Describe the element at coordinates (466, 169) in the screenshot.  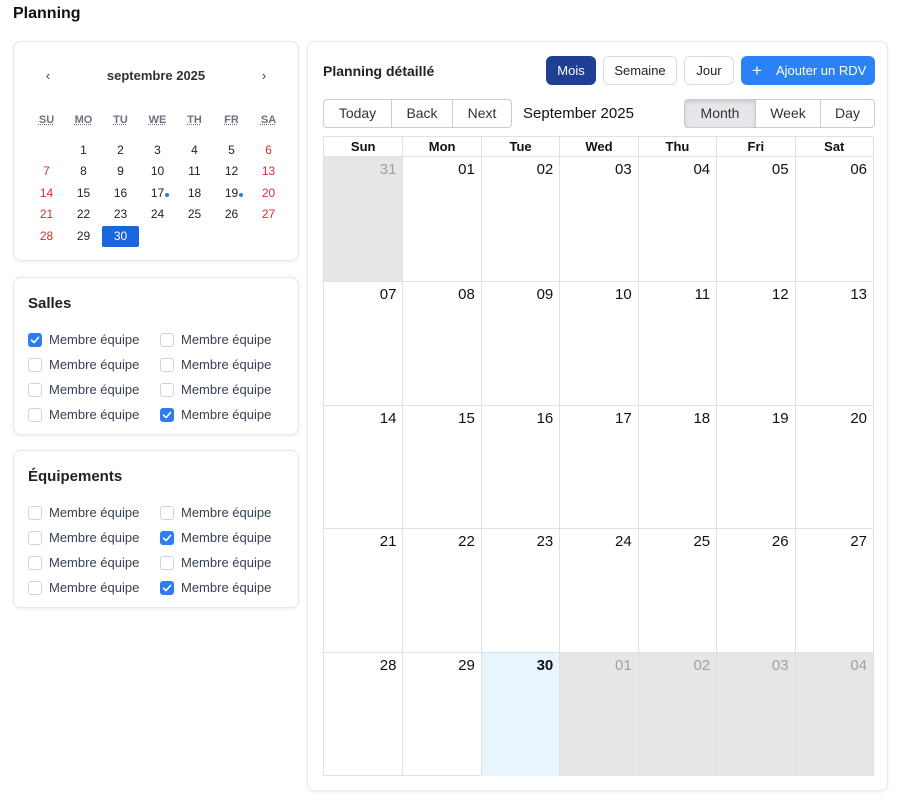
I see `calendar-day-number: 01` at that location.